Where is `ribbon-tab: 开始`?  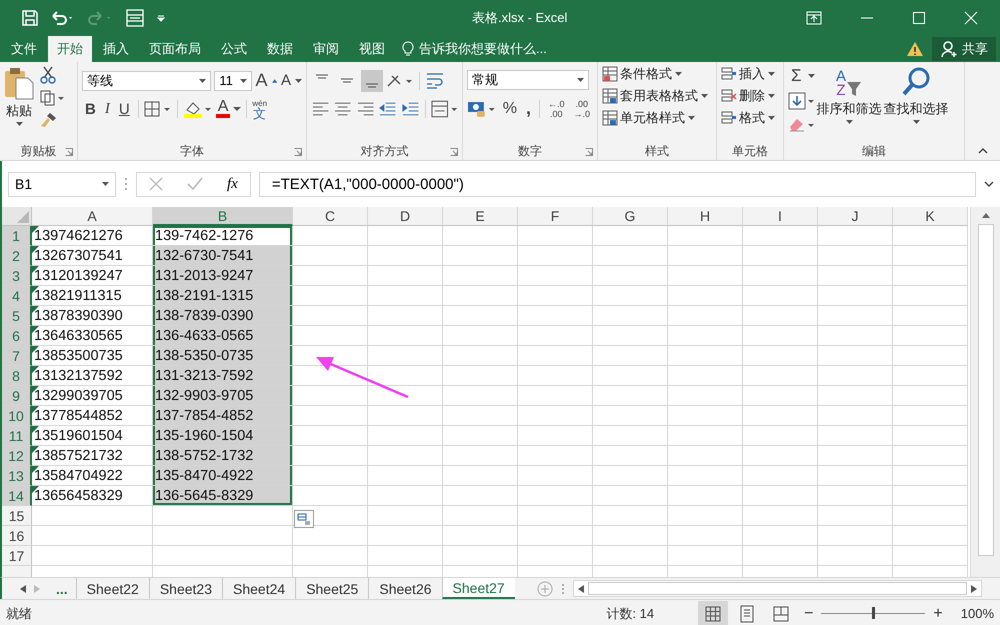 ribbon-tab: 开始 is located at coordinates (70, 49).